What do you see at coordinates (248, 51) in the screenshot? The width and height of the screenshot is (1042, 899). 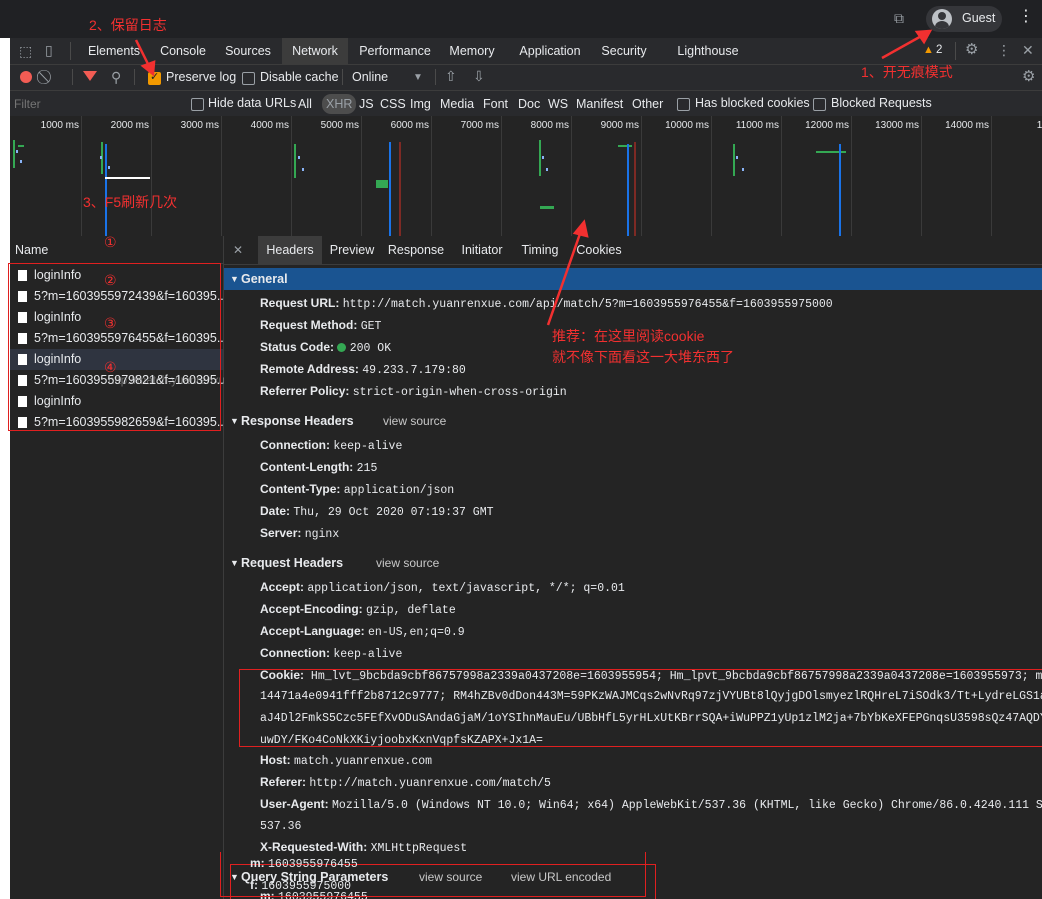 I see `tab-sources: Sources` at bounding box center [248, 51].